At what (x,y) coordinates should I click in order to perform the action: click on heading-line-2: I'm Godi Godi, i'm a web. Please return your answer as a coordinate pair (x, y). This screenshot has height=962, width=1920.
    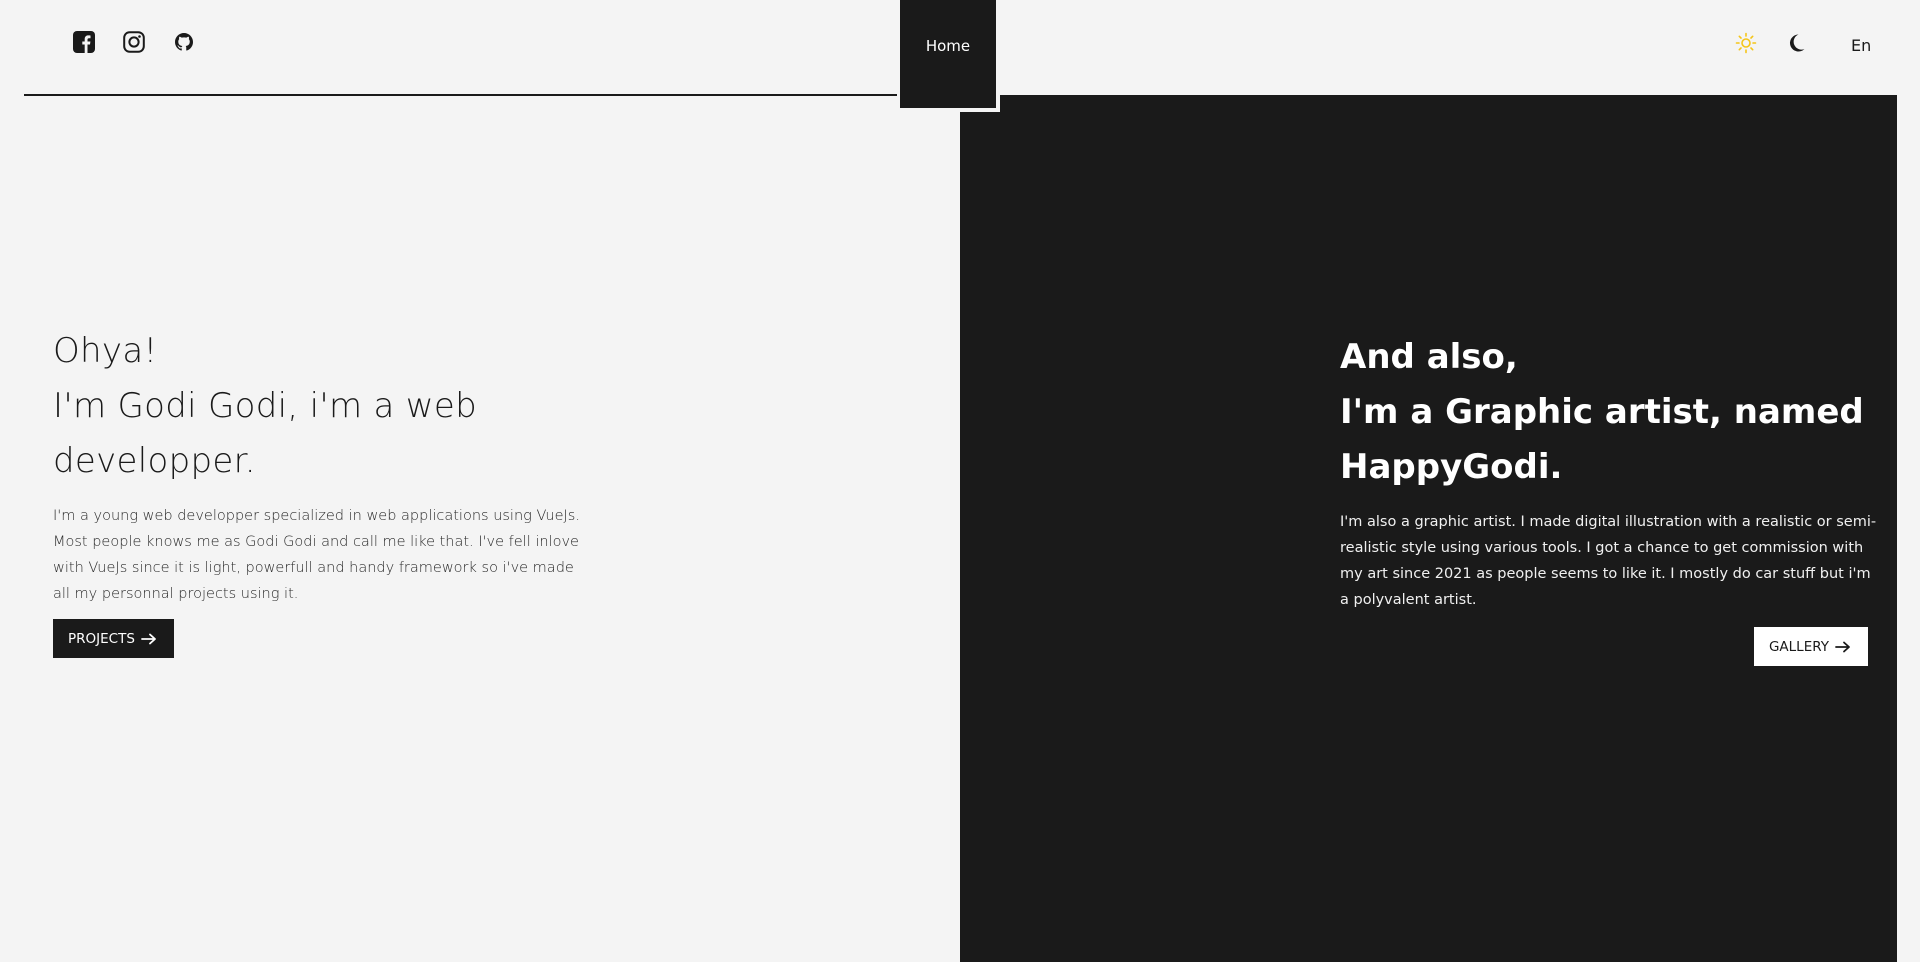
    Looking at the image, I should click on (265, 406).